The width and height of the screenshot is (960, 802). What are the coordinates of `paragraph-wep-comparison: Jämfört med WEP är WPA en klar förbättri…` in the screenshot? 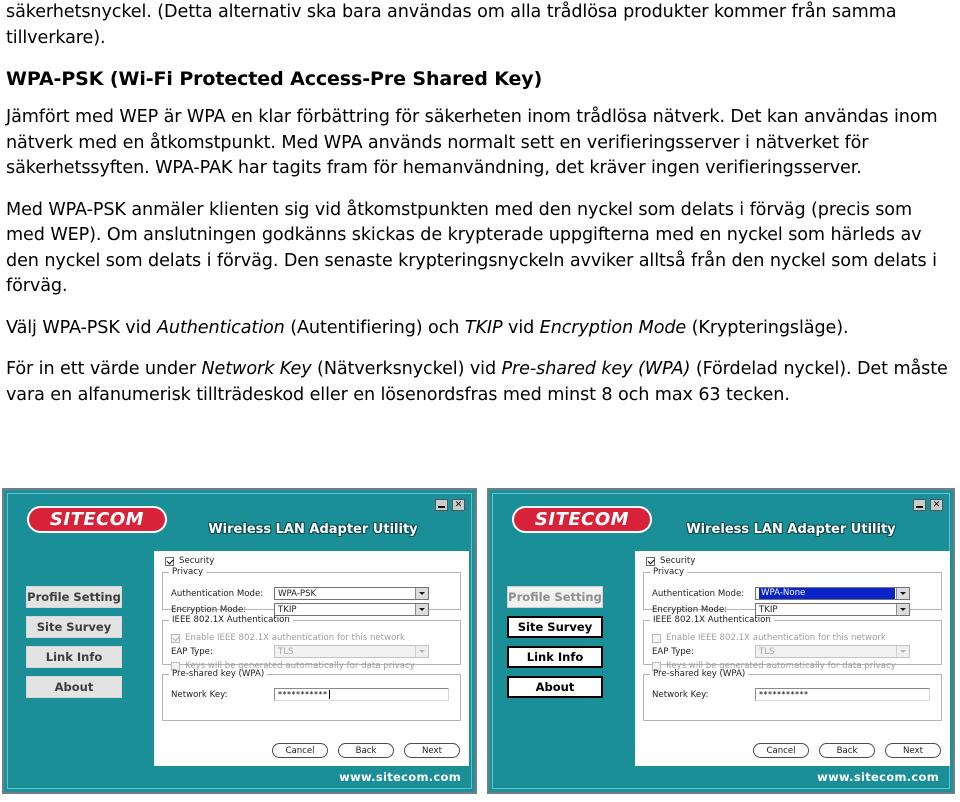 It's located at (472, 142).